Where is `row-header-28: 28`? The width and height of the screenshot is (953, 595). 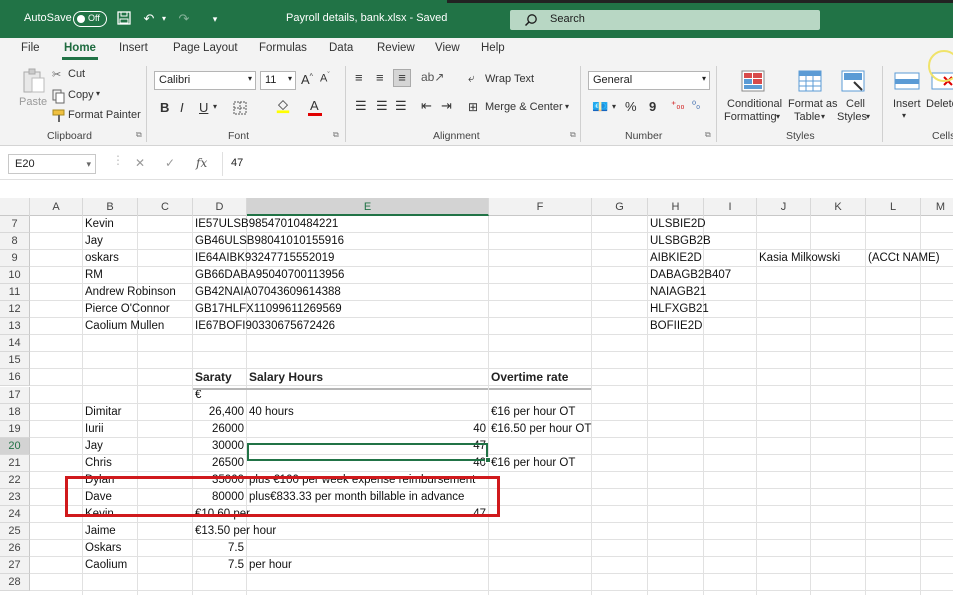 row-header-28: 28 is located at coordinates (15, 582).